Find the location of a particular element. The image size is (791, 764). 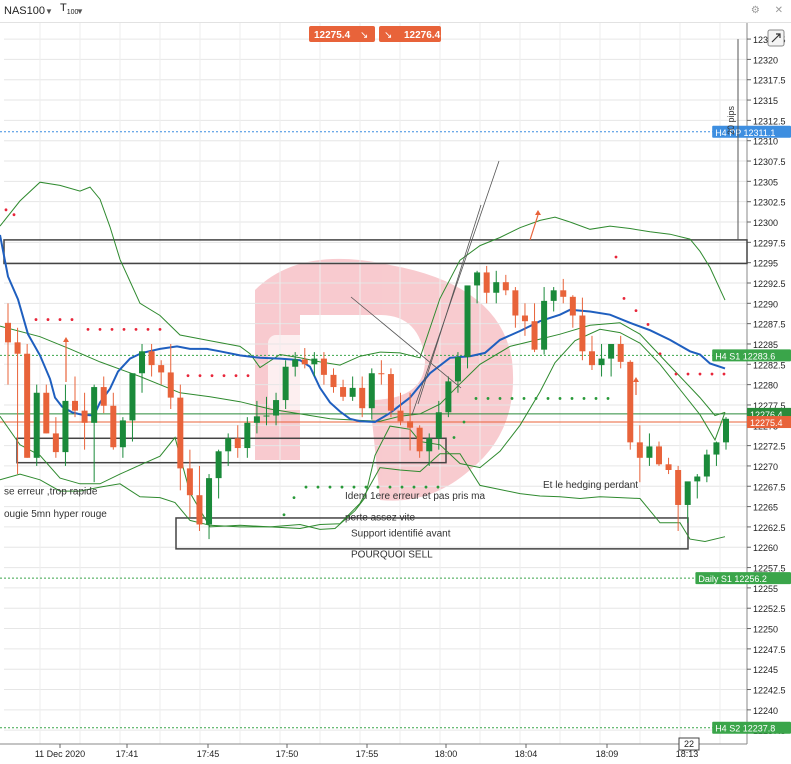

settings-icon: ⚙ is located at coordinates (755, 10).